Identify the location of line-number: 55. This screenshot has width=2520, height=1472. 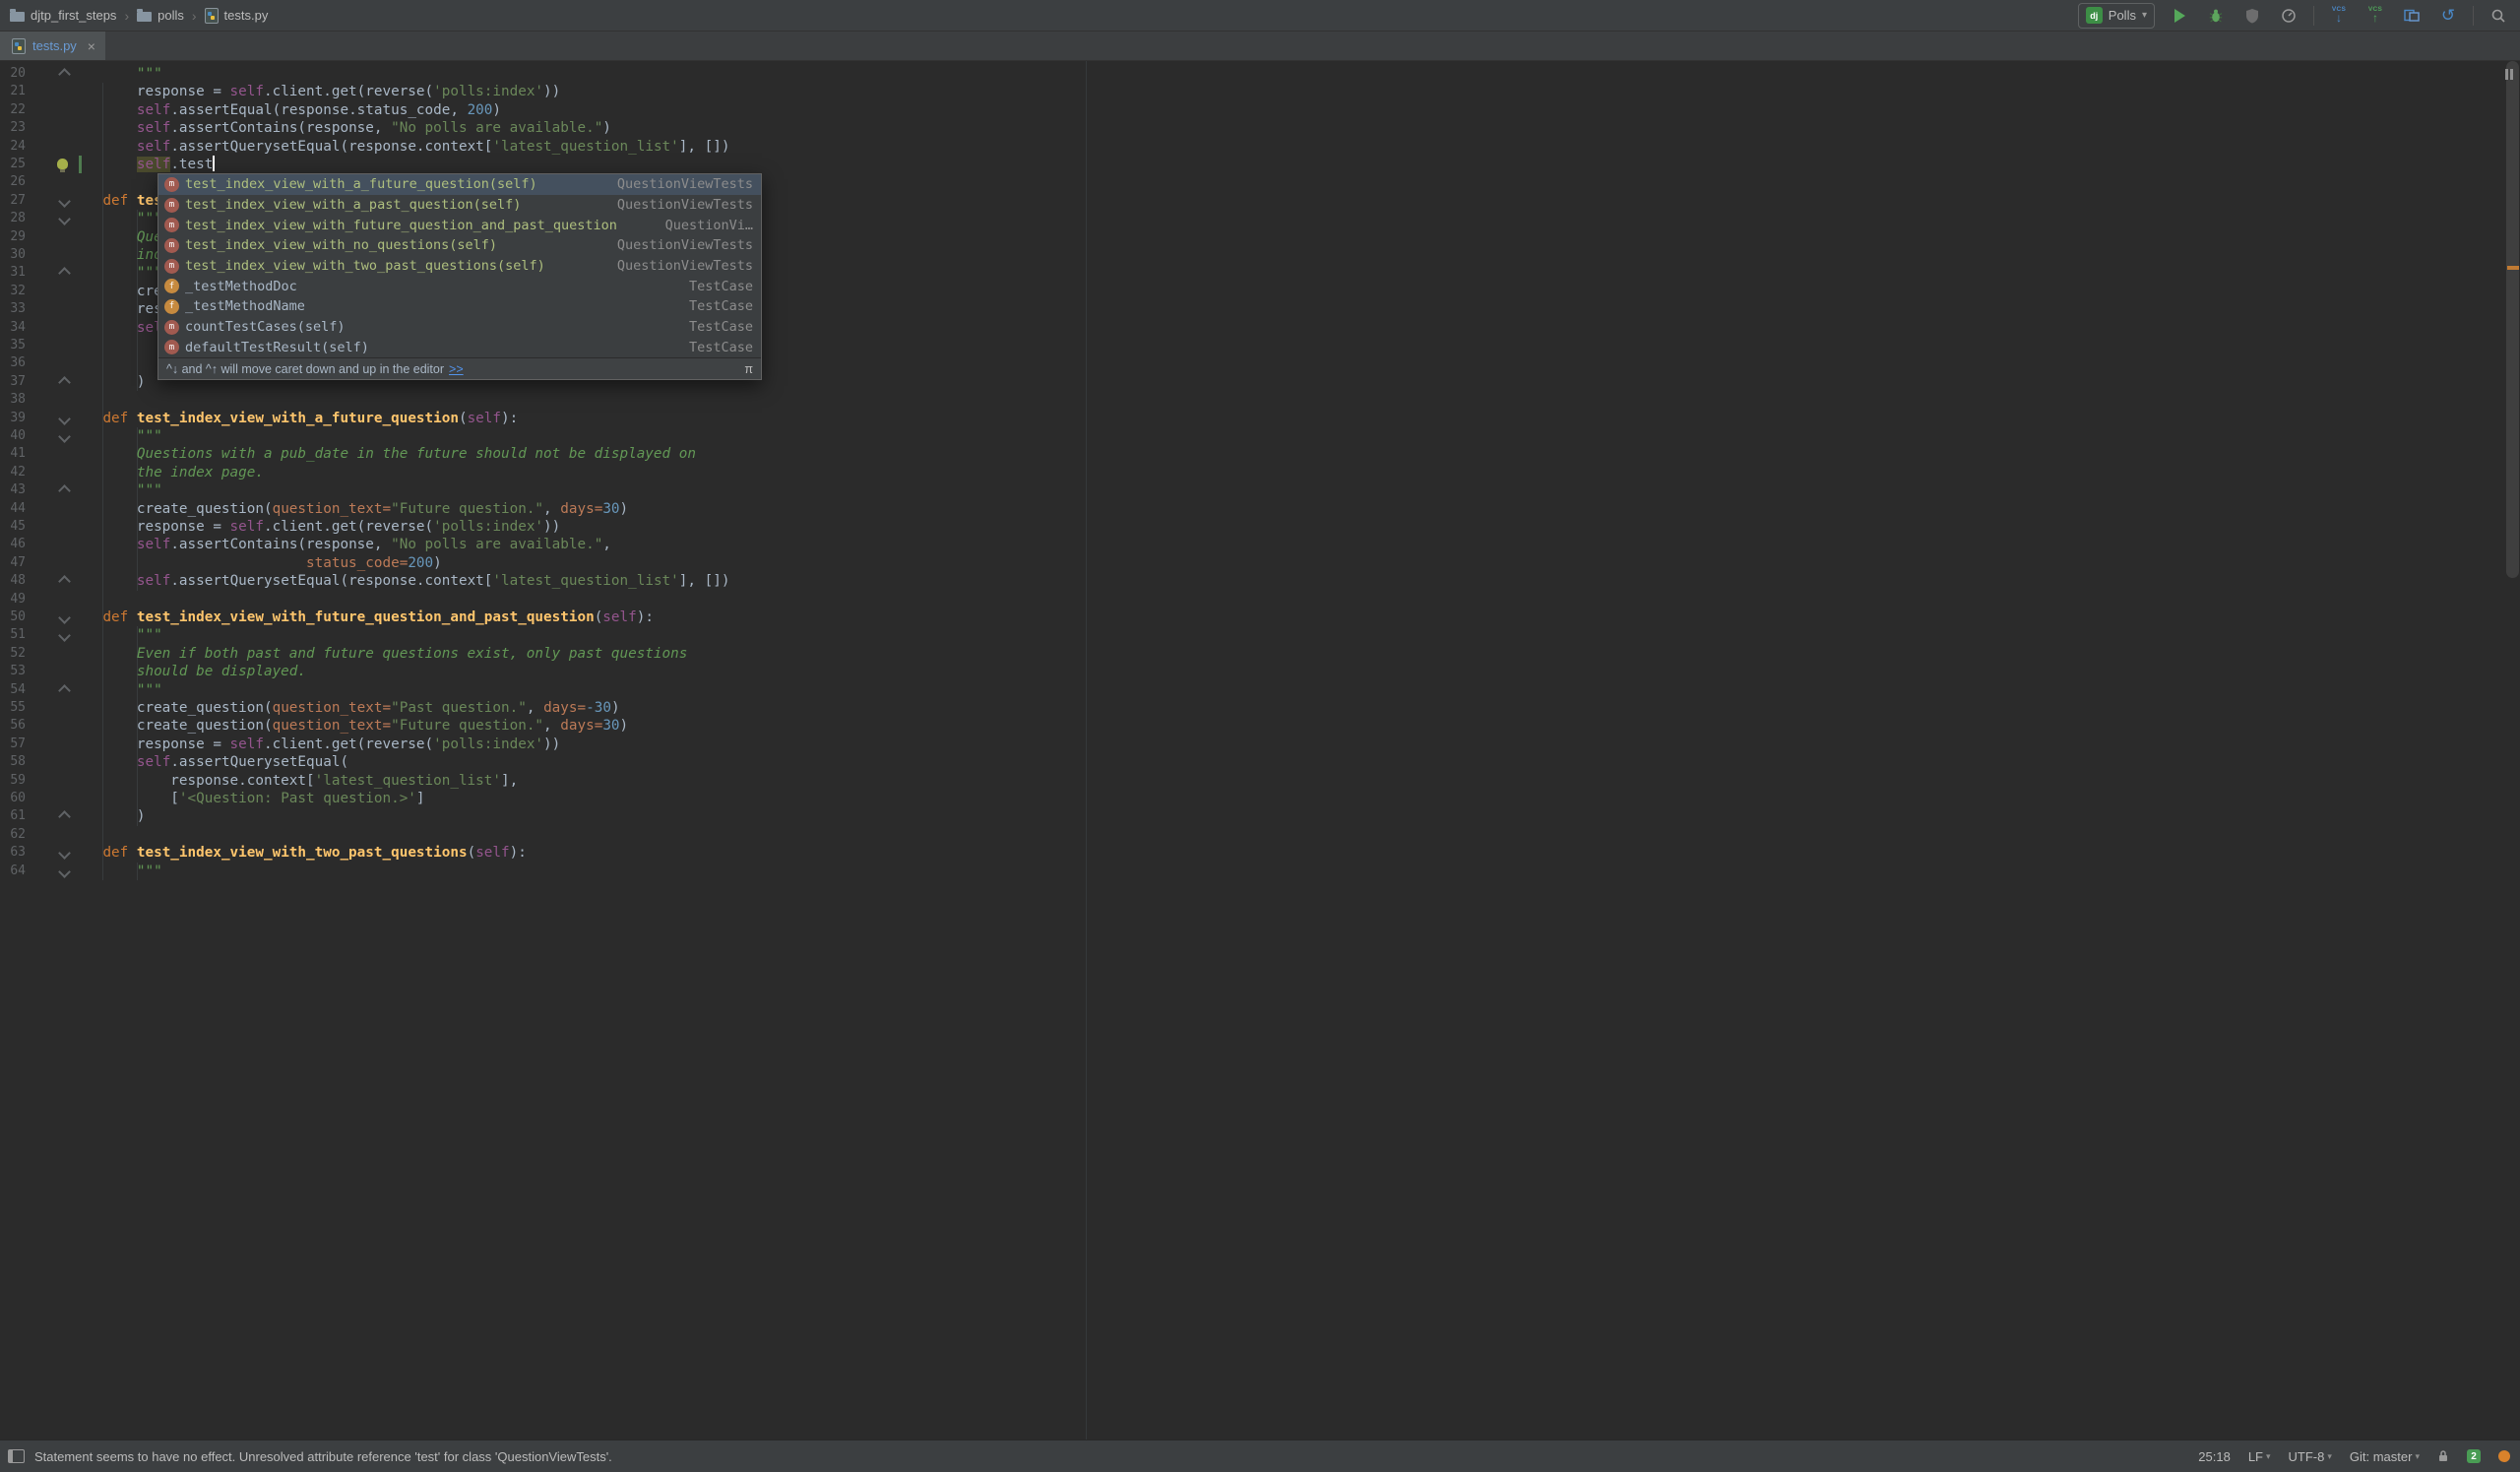
(18, 707).